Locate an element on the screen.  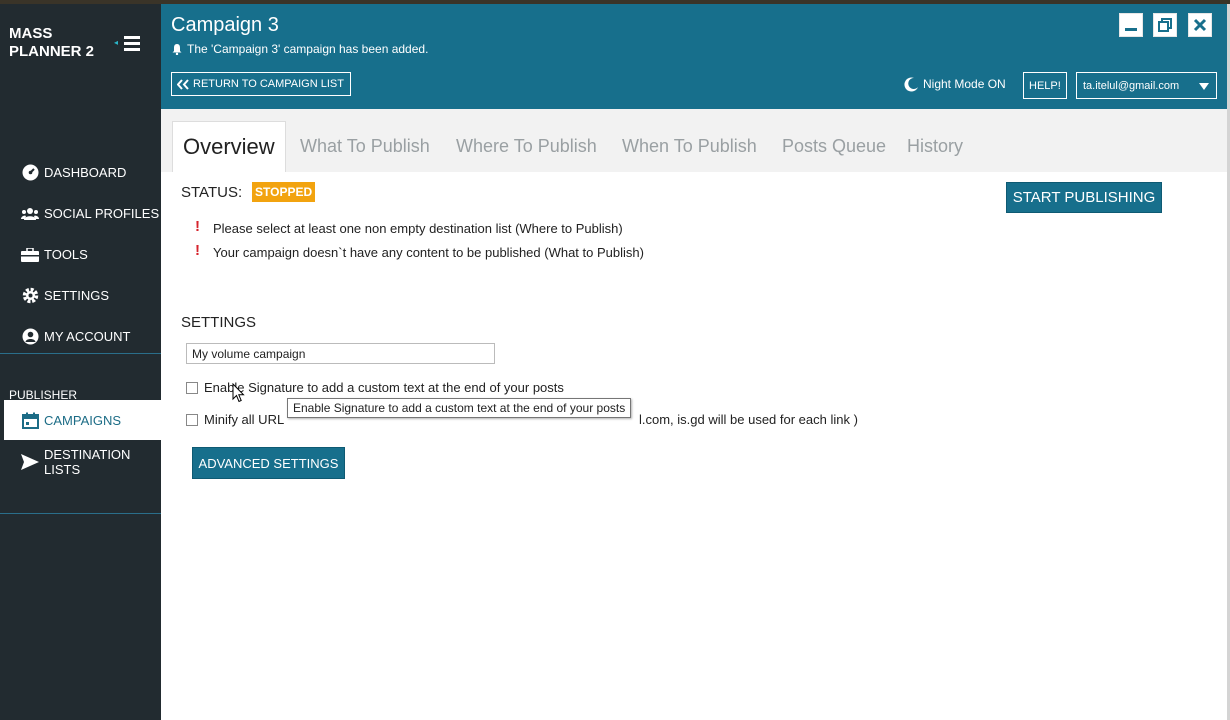
close-icon is located at coordinates (1200, 25).